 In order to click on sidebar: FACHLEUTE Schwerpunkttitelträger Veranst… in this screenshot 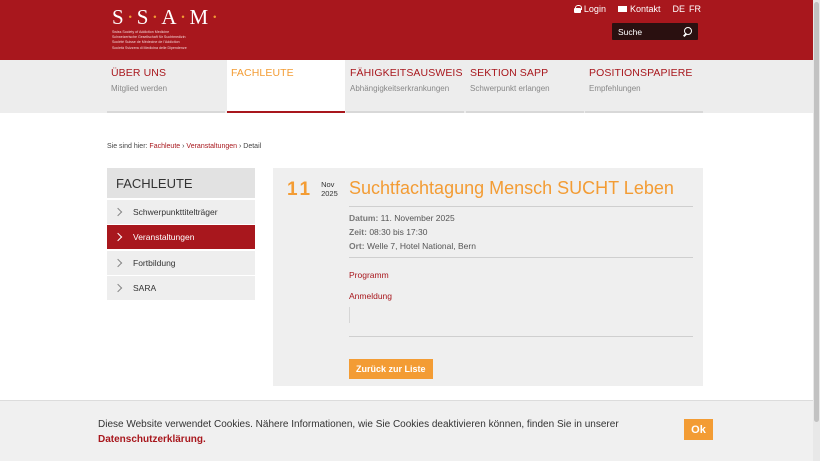, I will do `click(181, 234)`.